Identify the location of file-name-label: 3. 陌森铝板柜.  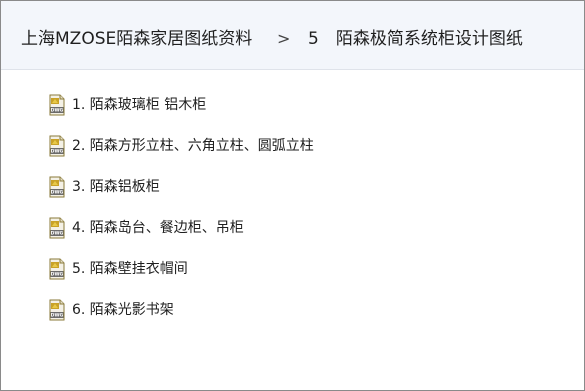
(116, 187).